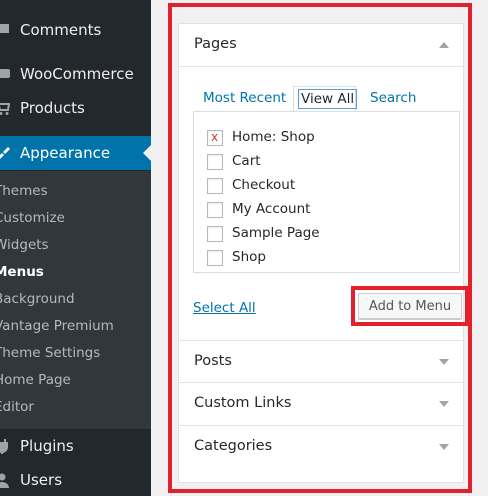 The image size is (488, 496). I want to click on sidebar-item-label: Users, so click(41, 480).